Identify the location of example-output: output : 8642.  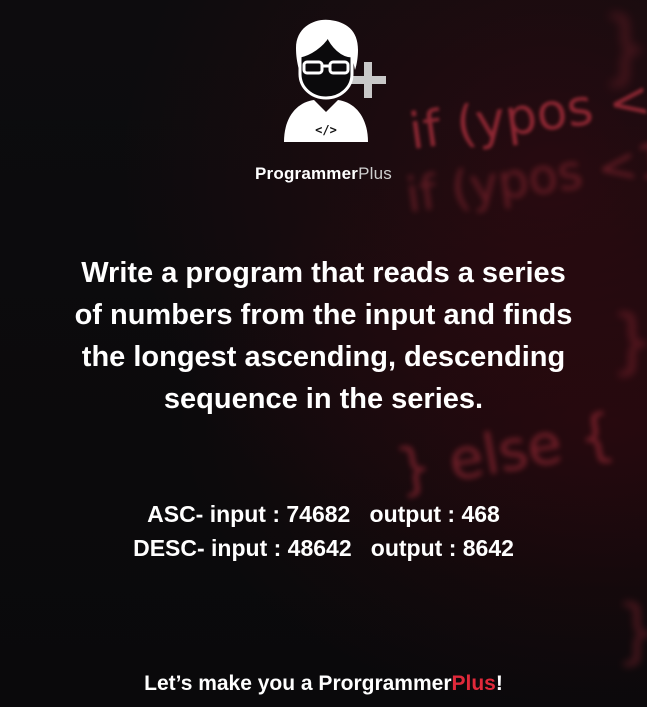
(442, 548).